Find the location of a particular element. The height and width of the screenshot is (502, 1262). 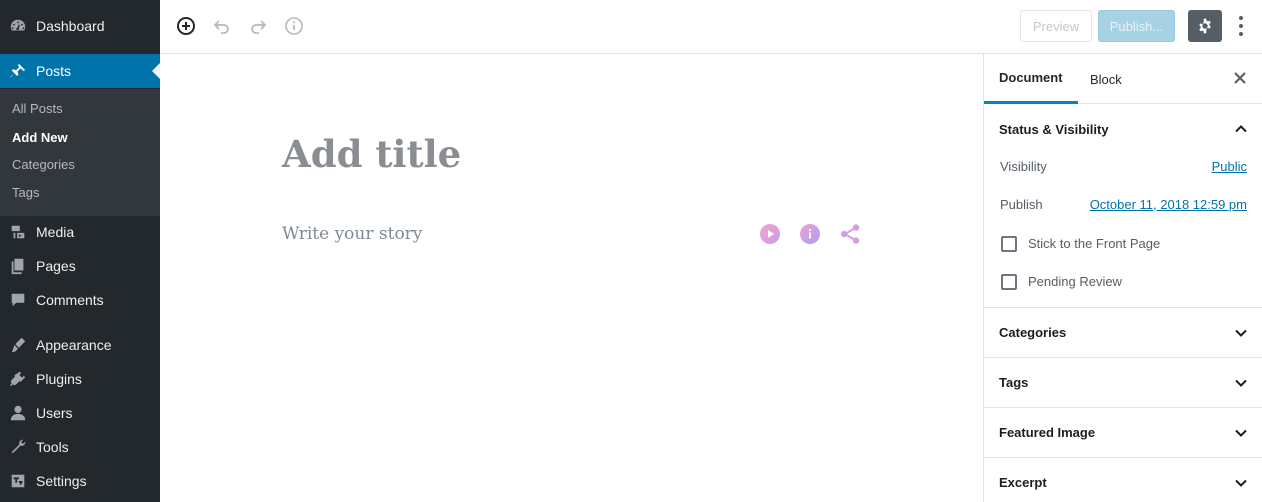

pending-review-checkbox is located at coordinates (1009, 282).